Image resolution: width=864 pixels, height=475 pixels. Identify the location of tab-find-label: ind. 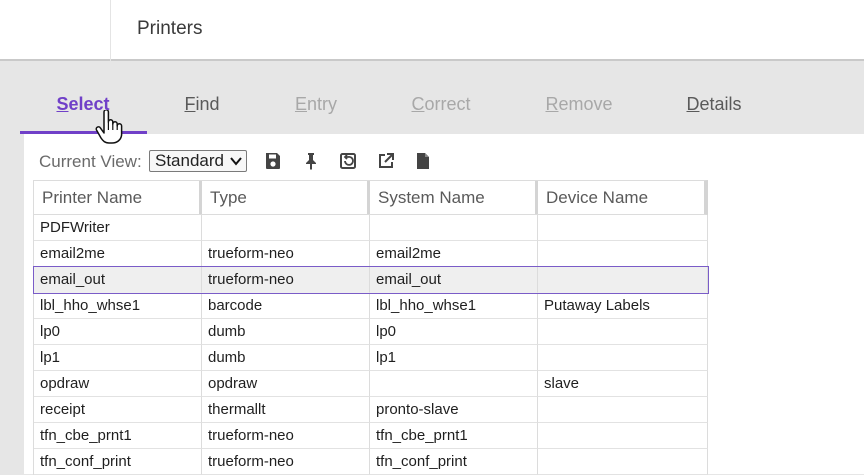
(207, 104).